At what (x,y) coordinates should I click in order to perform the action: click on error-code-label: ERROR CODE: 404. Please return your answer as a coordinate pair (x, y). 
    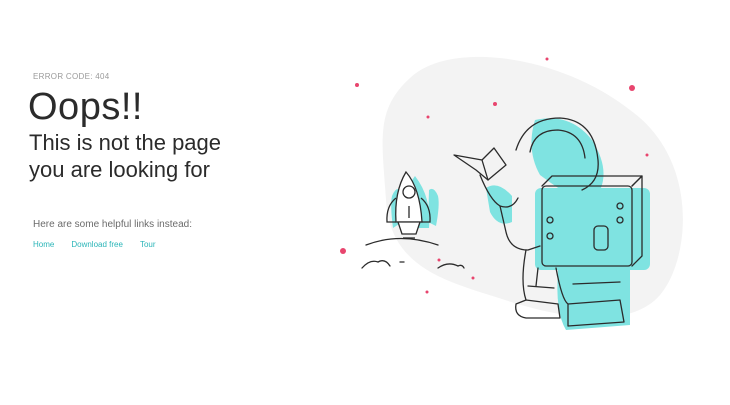
    Looking at the image, I should click on (71, 76).